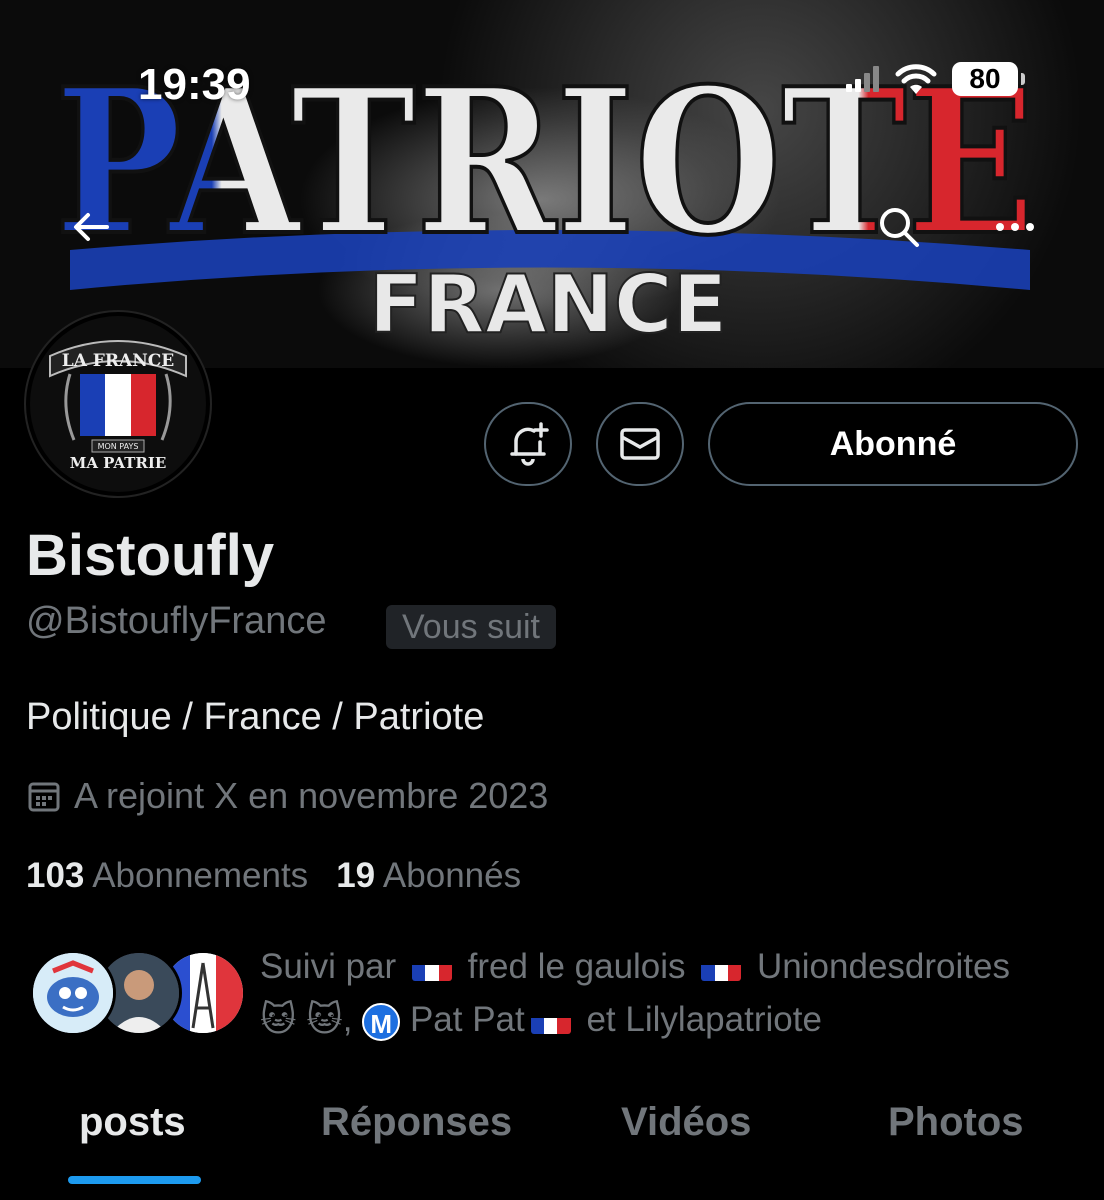 This screenshot has height=1200, width=1104. I want to click on follower-name-2: Uniondesdroites, so click(883, 966).